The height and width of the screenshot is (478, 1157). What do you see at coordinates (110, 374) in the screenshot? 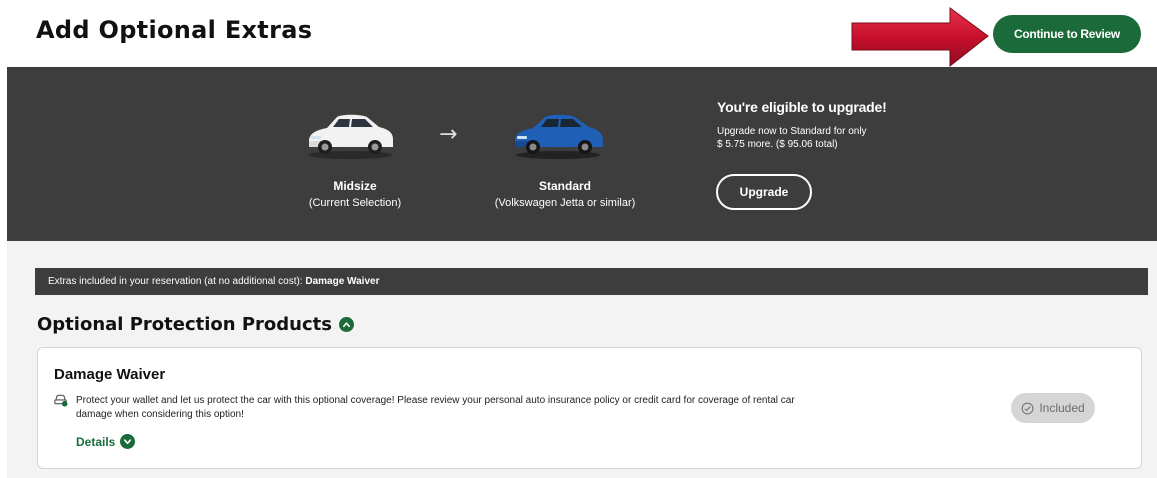
I see `damage-waiver-title: Damage Waiver` at bounding box center [110, 374].